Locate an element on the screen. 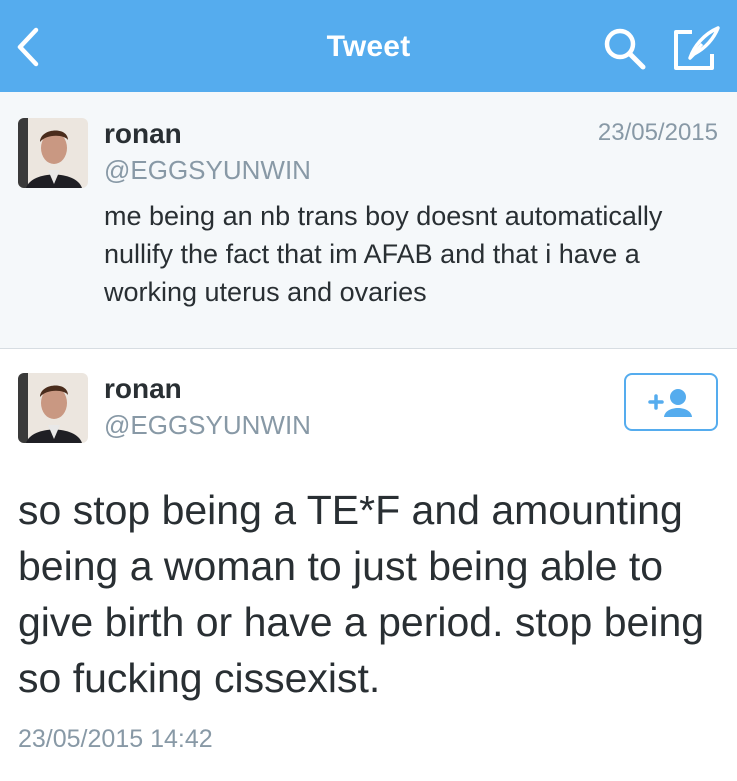 Image resolution: width=737 pixels, height=781 pixels. follow-button is located at coordinates (671, 402).